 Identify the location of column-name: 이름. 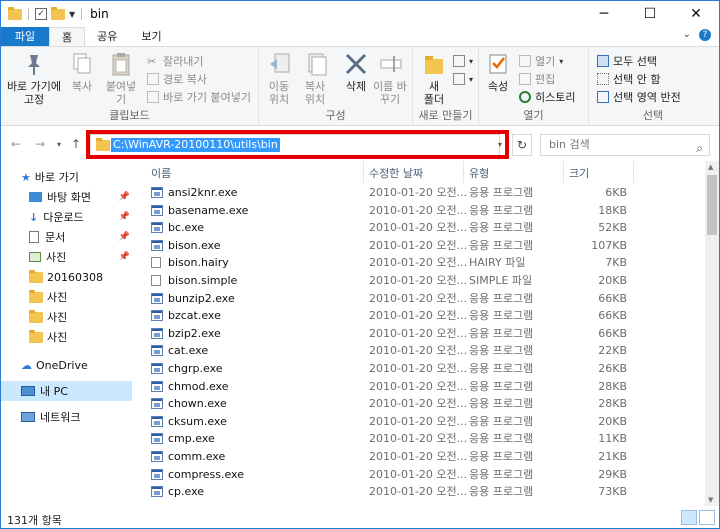
(161, 173).